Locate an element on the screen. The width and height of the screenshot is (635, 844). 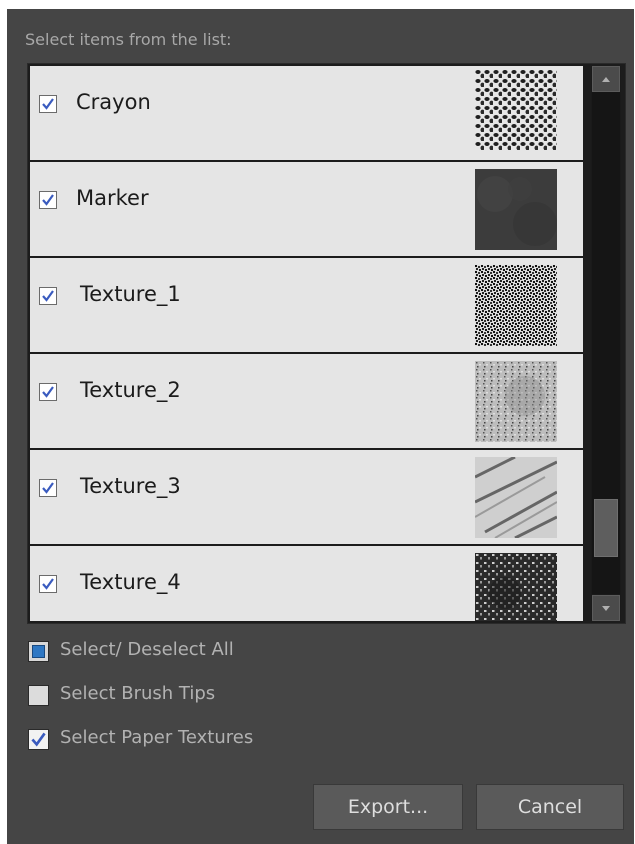
list-item: Texture_3 is located at coordinates (306, 497).